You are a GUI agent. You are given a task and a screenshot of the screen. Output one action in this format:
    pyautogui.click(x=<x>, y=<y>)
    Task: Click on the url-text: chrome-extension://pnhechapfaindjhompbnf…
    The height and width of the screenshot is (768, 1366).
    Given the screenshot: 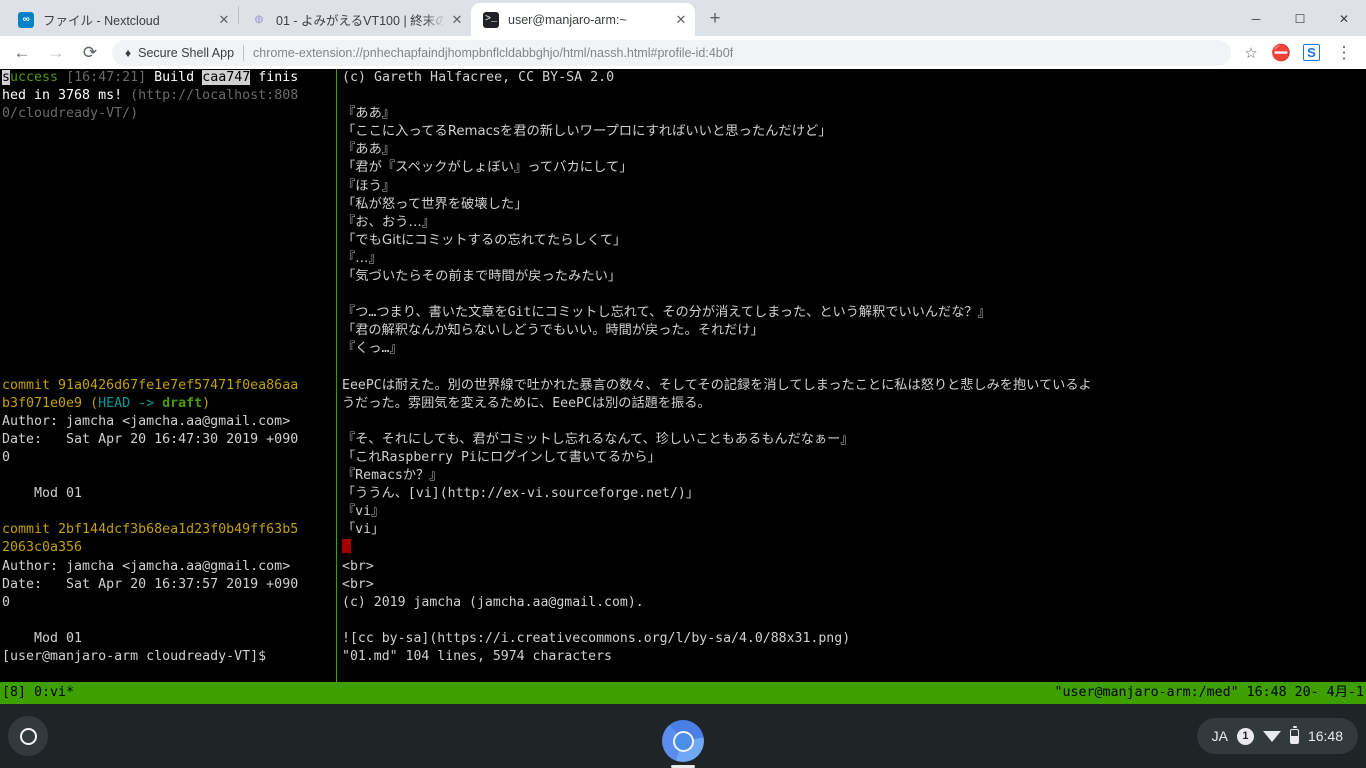 What is the action you would take?
    pyautogui.click(x=493, y=52)
    